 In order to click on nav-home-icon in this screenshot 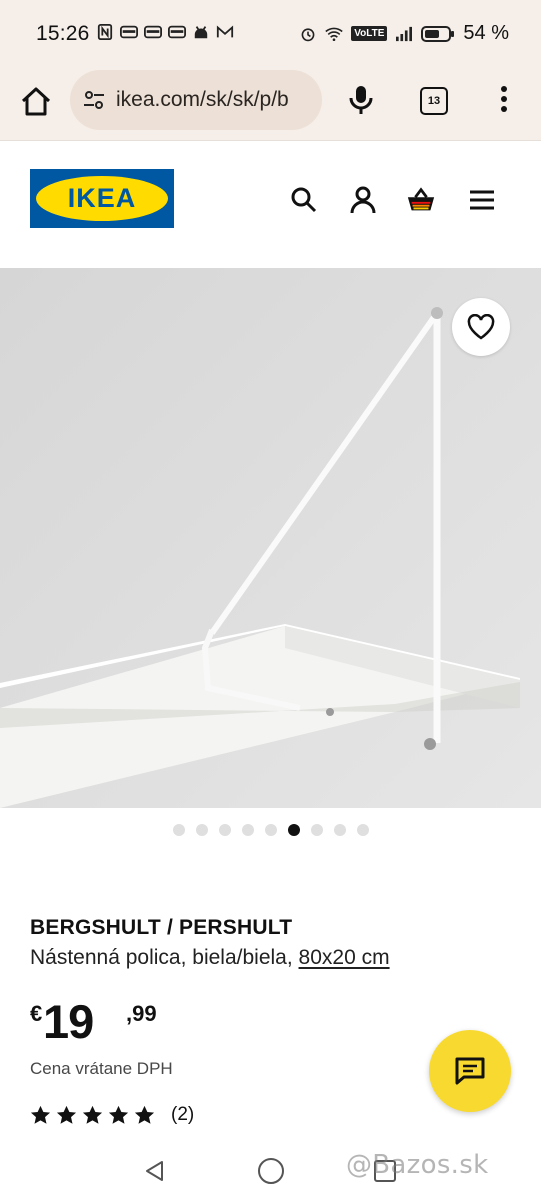, I will do `click(271, 1171)`.